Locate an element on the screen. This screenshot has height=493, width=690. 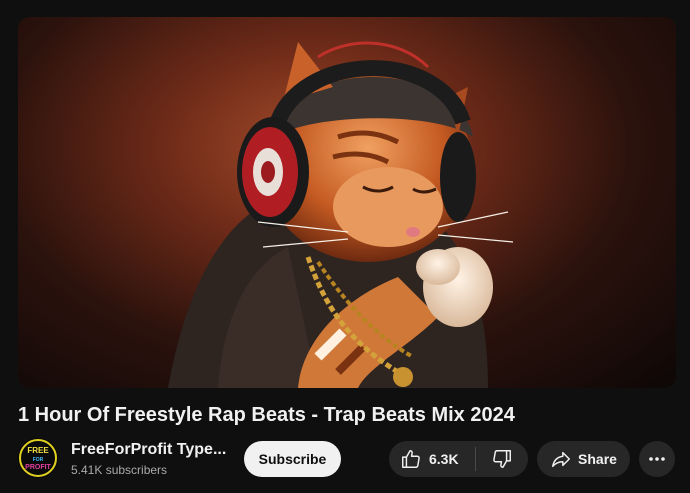
channel-avatar: FREE FOR PROFIT is located at coordinates (38, 458).